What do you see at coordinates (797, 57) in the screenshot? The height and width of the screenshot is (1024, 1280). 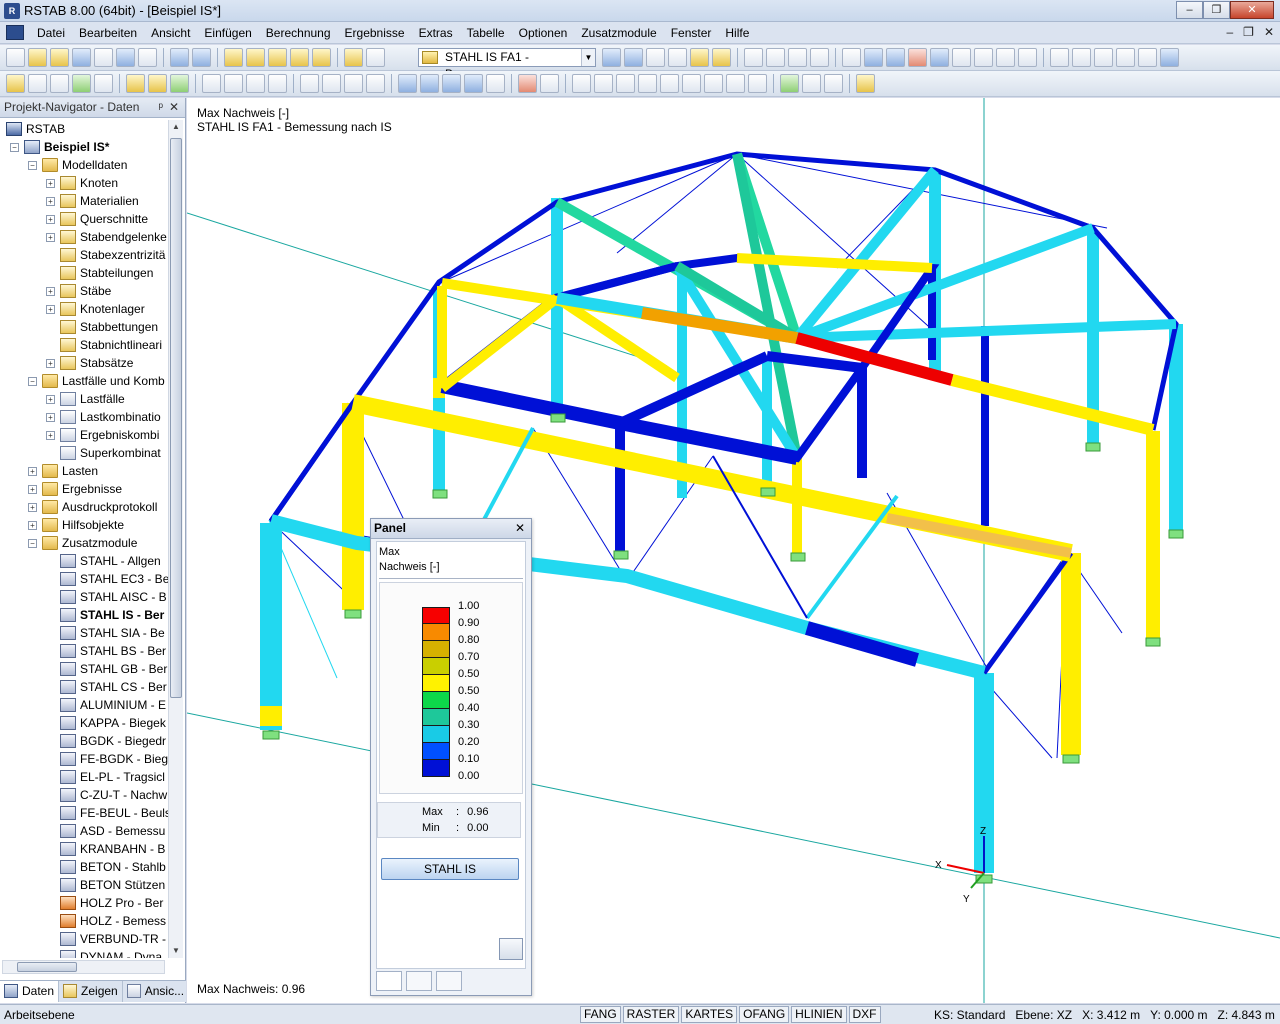 I see `section-icon` at bounding box center [797, 57].